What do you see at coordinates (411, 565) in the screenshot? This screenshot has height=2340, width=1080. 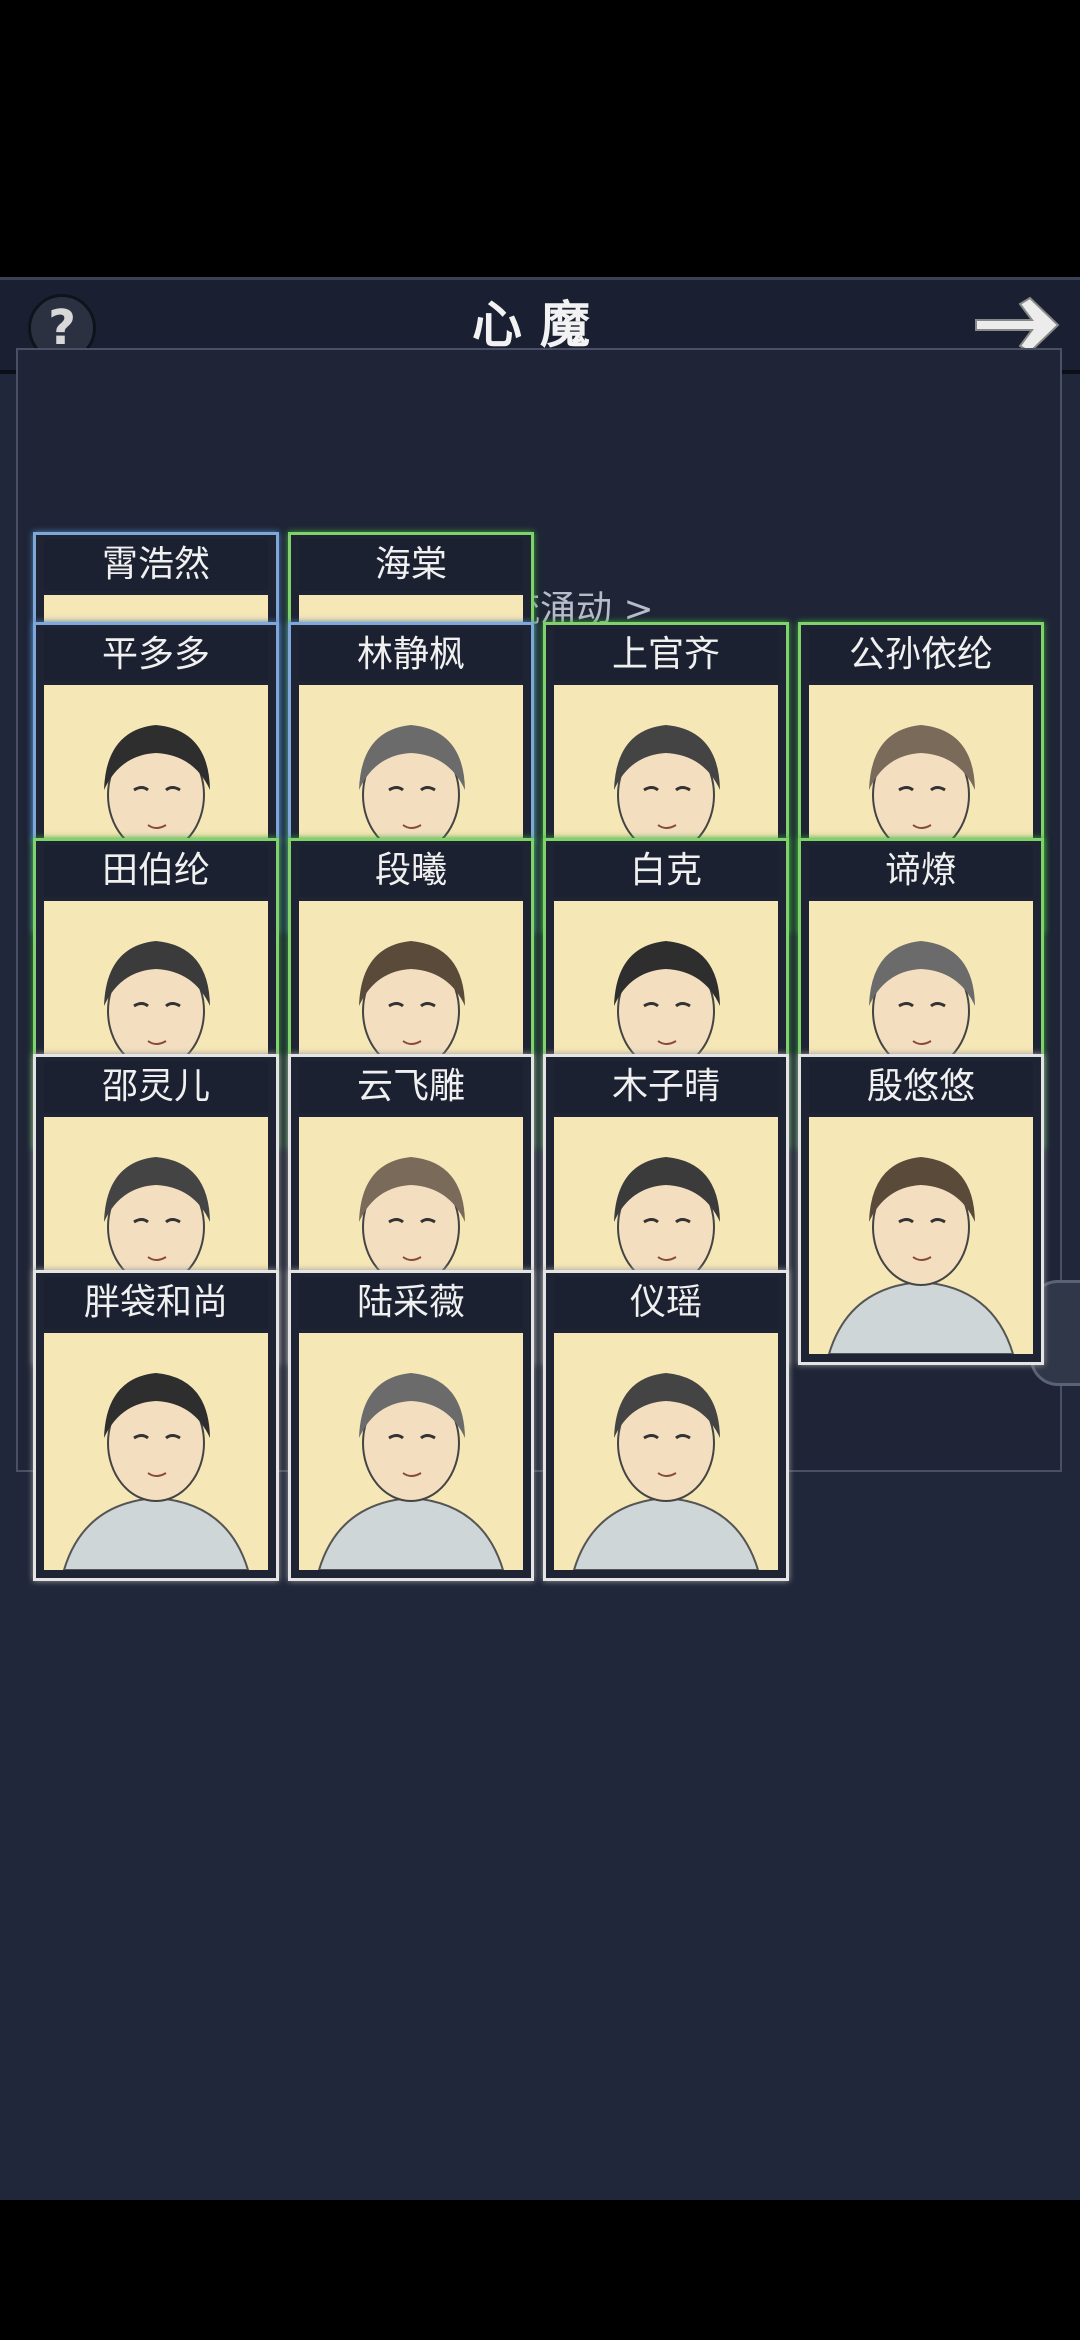 I see `hero-name: 海棠` at bounding box center [411, 565].